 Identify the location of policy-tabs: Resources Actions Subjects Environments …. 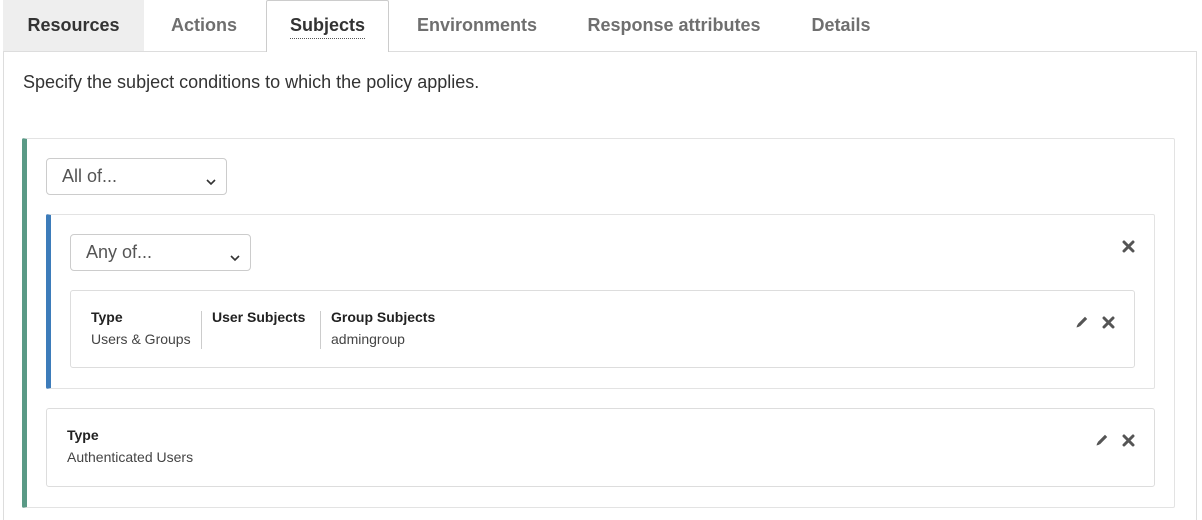
(600, 26).